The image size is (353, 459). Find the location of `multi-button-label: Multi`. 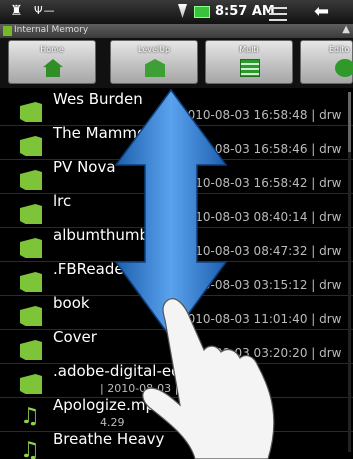

multi-button-label: Multi is located at coordinates (249, 49).